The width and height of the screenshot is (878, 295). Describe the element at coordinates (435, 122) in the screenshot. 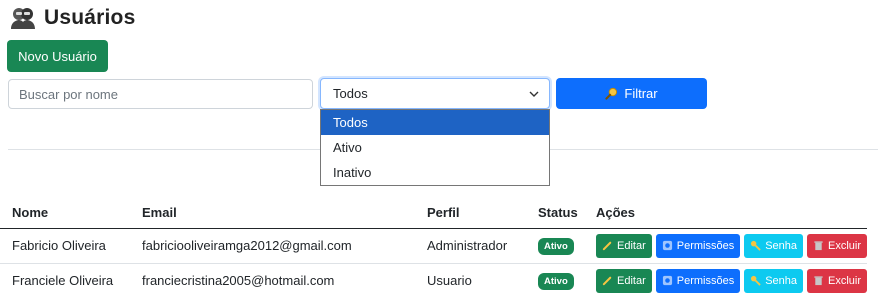

I see `status-option-todos: Todos` at that location.